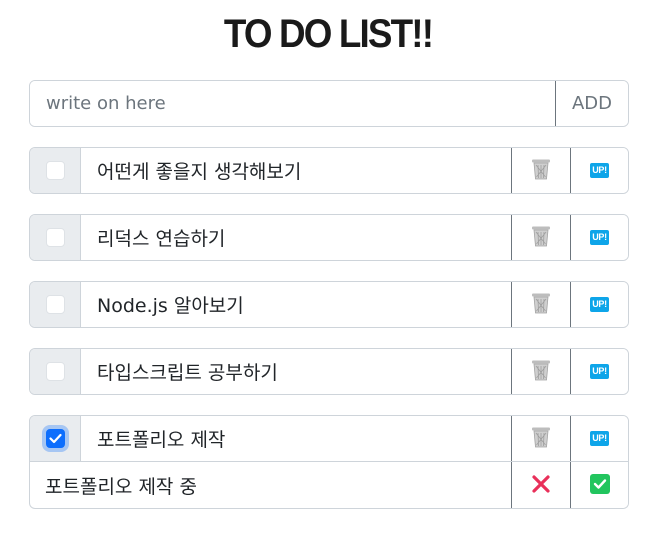 Image resolution: width=656 pixels, height=540 pixels. I want to click on page-title: TO DO LIST!!, so click(328, 34).